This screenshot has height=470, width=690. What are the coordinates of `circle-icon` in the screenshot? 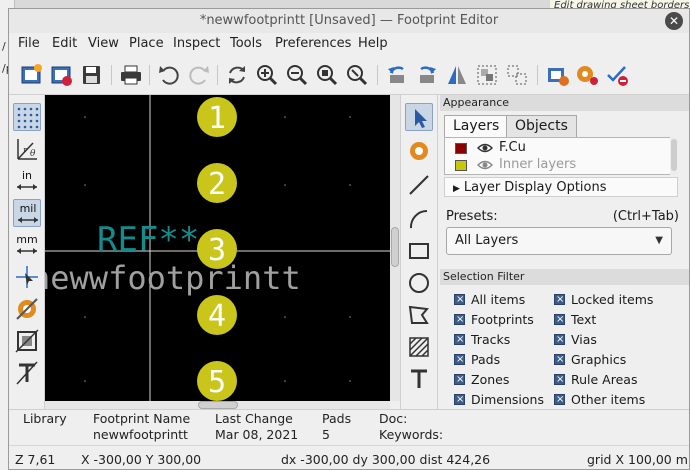 It's located at (419, 283).